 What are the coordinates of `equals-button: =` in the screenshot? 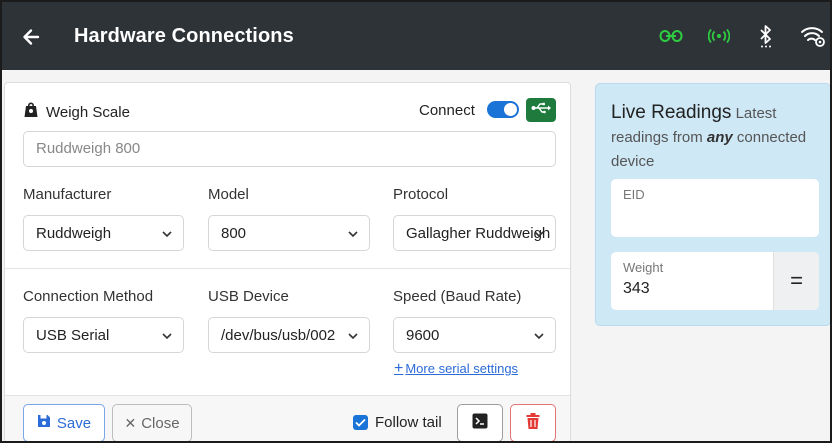 It's located at (796, 281).